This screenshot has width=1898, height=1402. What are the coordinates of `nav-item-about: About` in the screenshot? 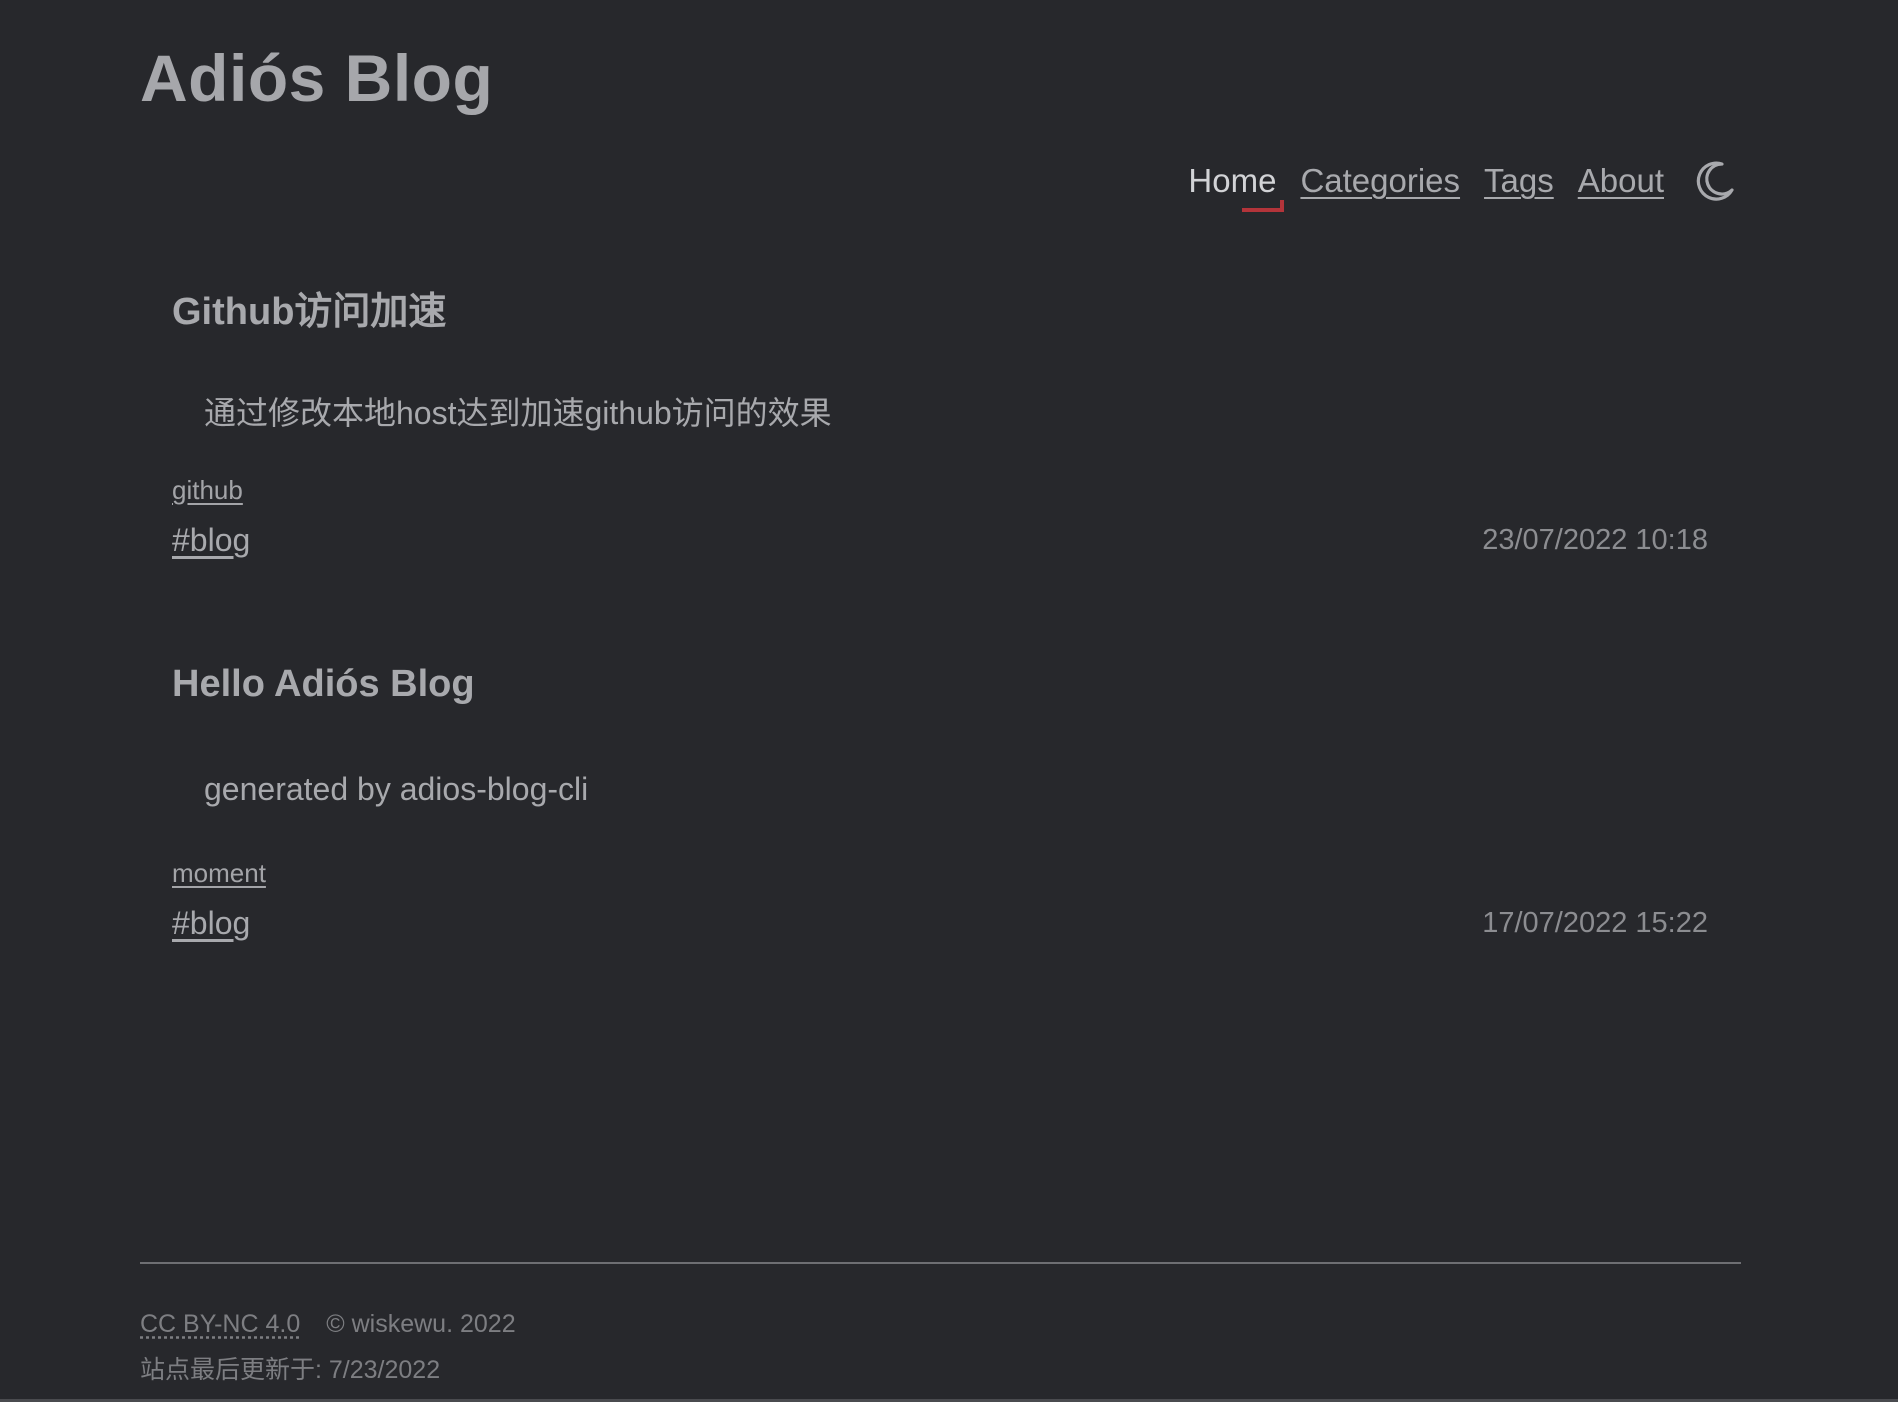 It's located at (1621, 181).